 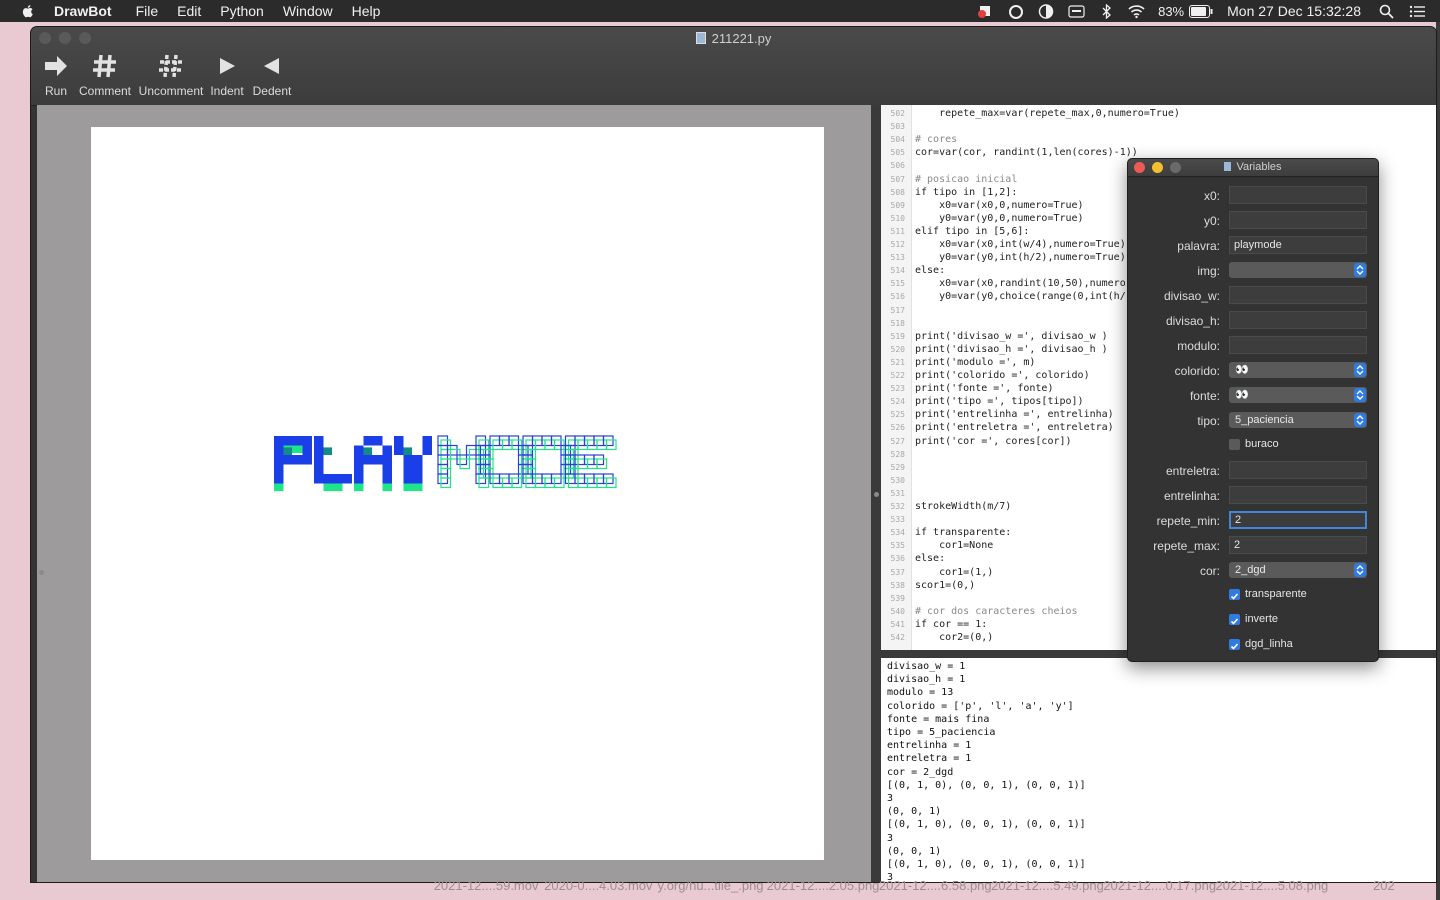 What do you see at coordinates (242, 11) in the screenshot?
I see `menu-python: Python` at bounding box center [242, 11].